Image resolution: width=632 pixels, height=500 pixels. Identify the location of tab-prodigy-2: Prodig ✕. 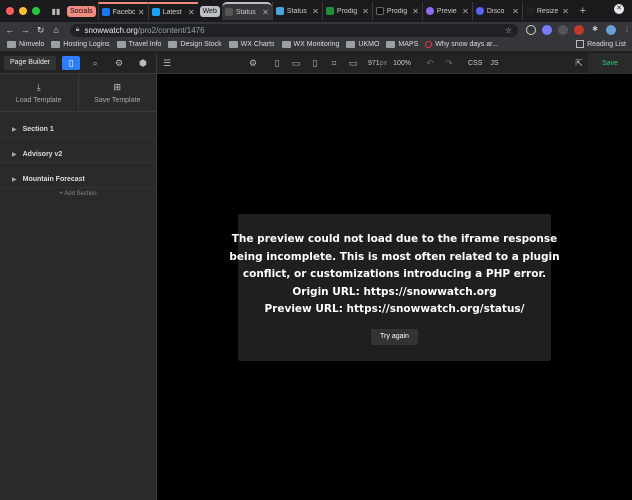
(396, 11).